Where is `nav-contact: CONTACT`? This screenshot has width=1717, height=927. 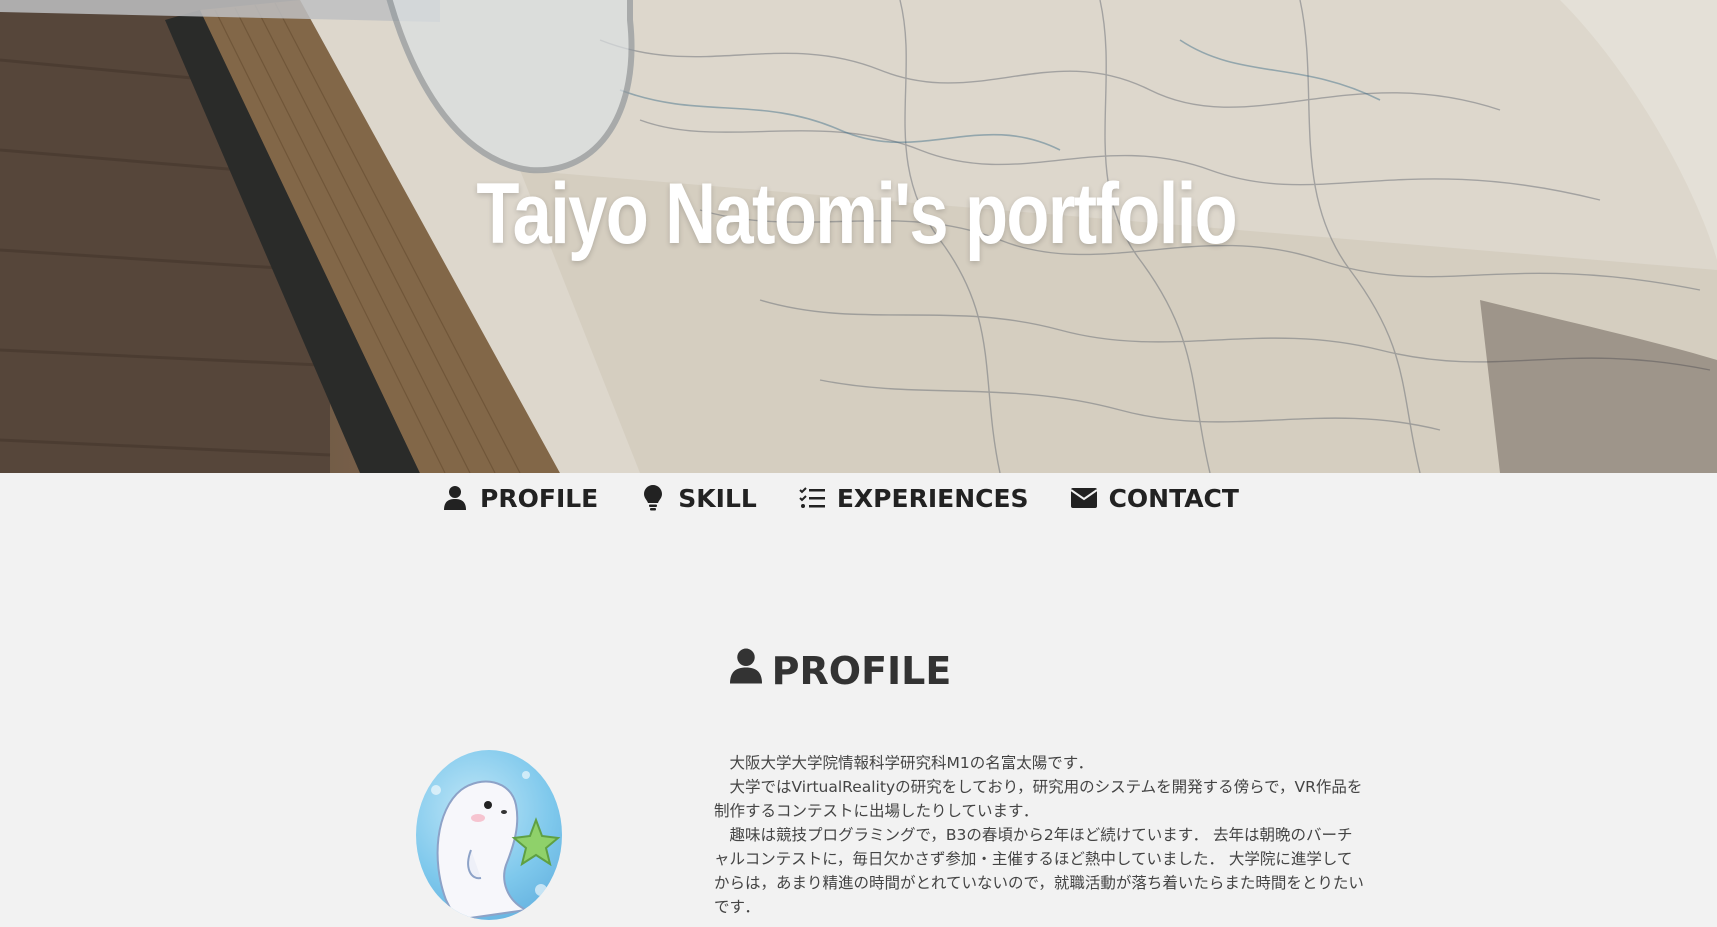
nav-contact: CONTACT is located at coordinates (1154, 498).